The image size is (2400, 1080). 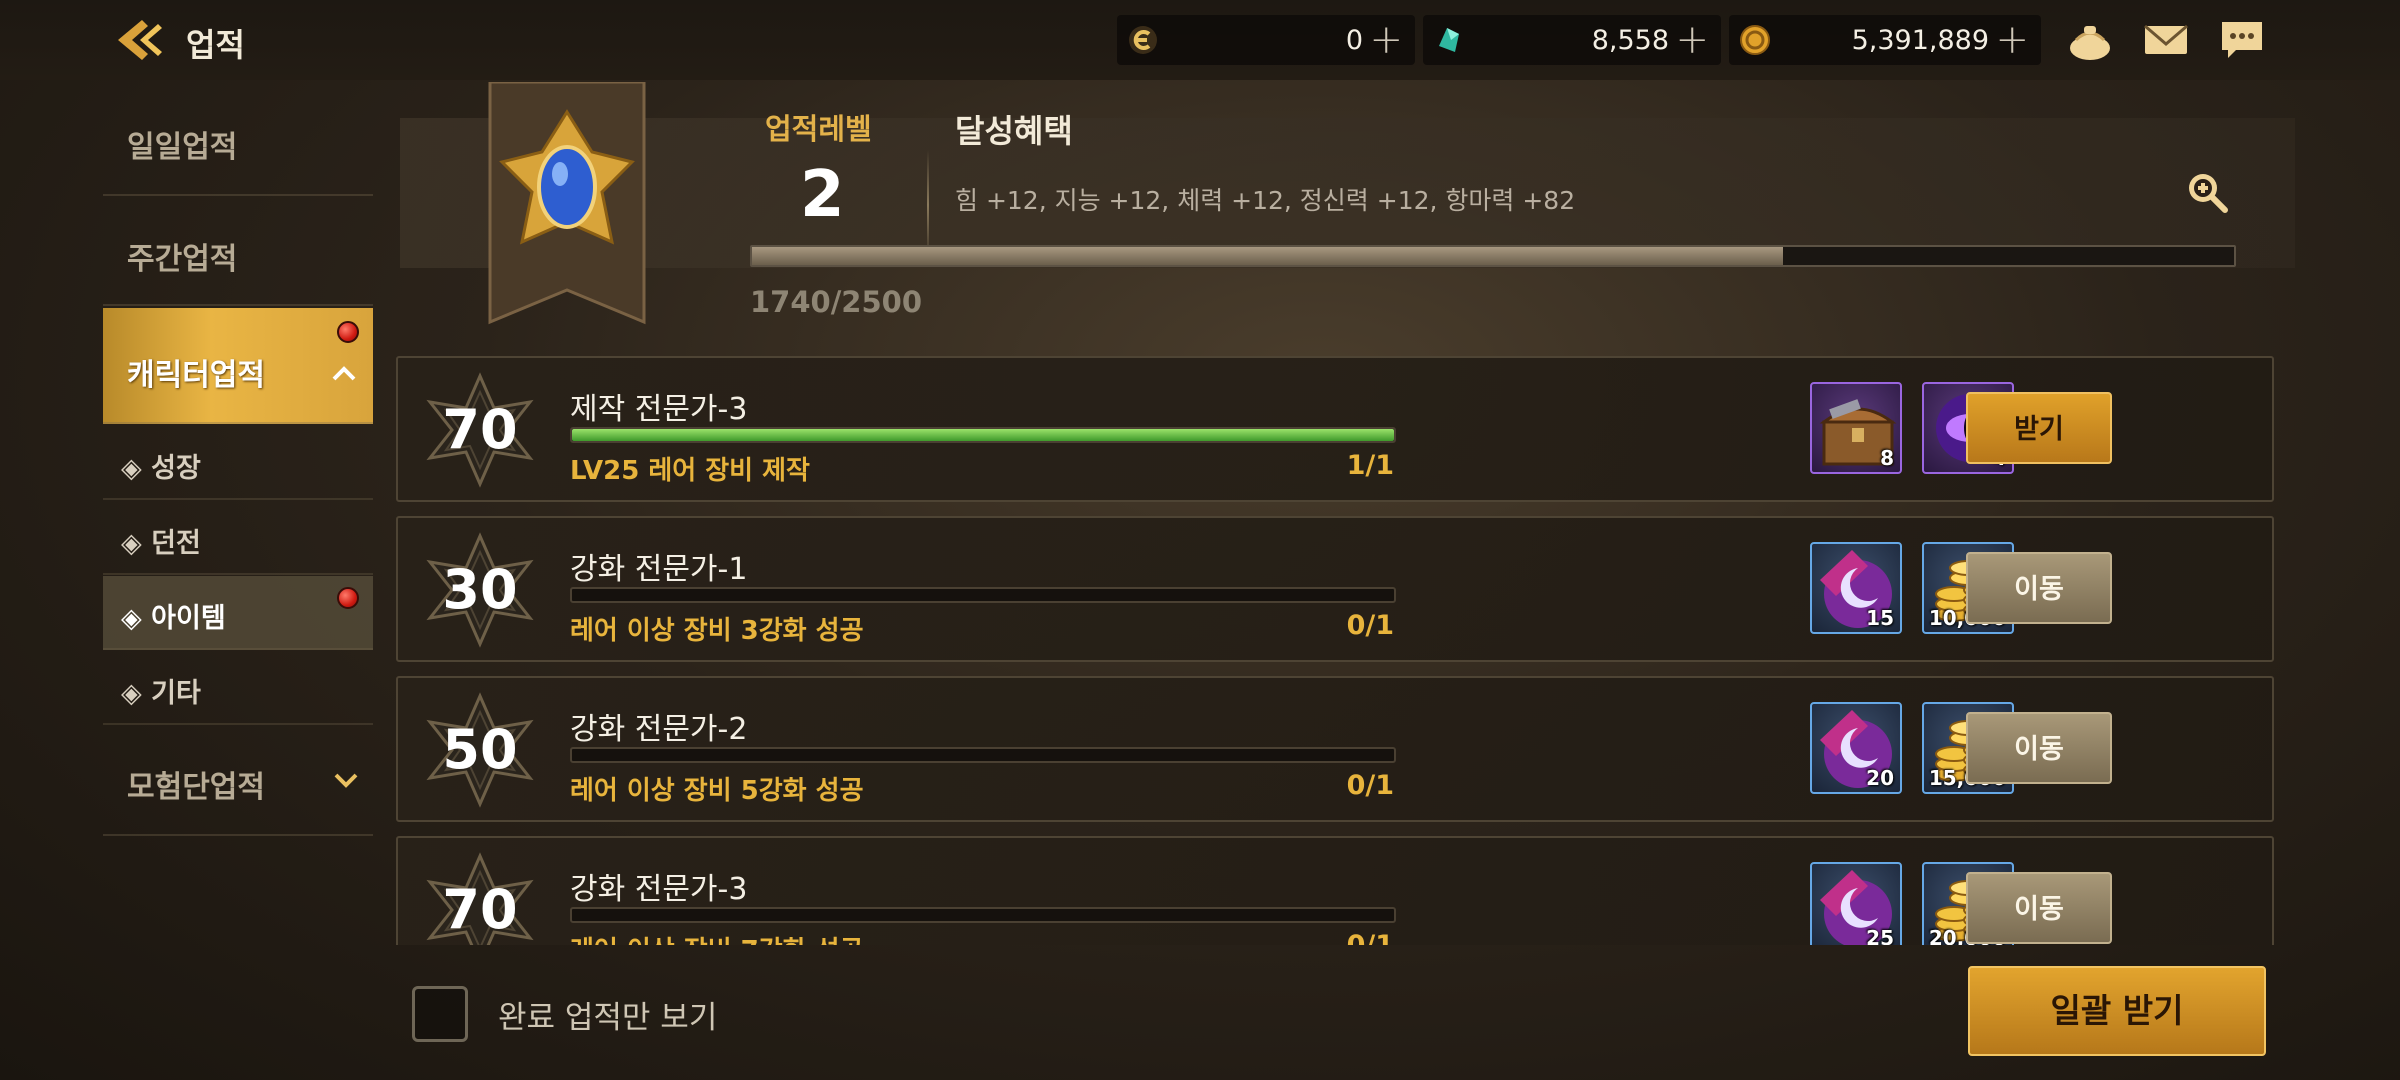 What do you see at coordinates (196, 787) in the screenshot?
I see `sidebar-item-label: 모험단업적` at bounding box center [196, 787].